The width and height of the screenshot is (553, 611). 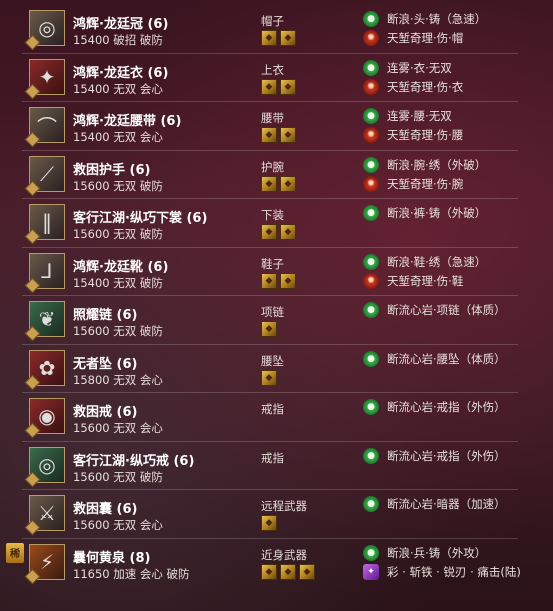 What do you see at coordinates (120, 265) in the screenshot?
I see `item-name: 鸿辉·龙廷靴 (6)` at bounding box center [120, 265].